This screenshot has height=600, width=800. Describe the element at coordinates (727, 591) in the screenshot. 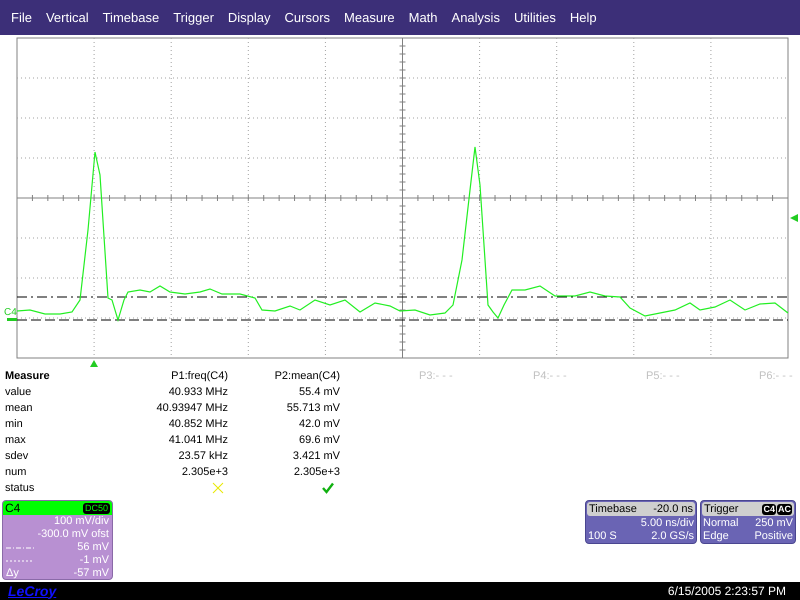

I see `date-time: 6/15/2005 2:23:57 PM` at that location.